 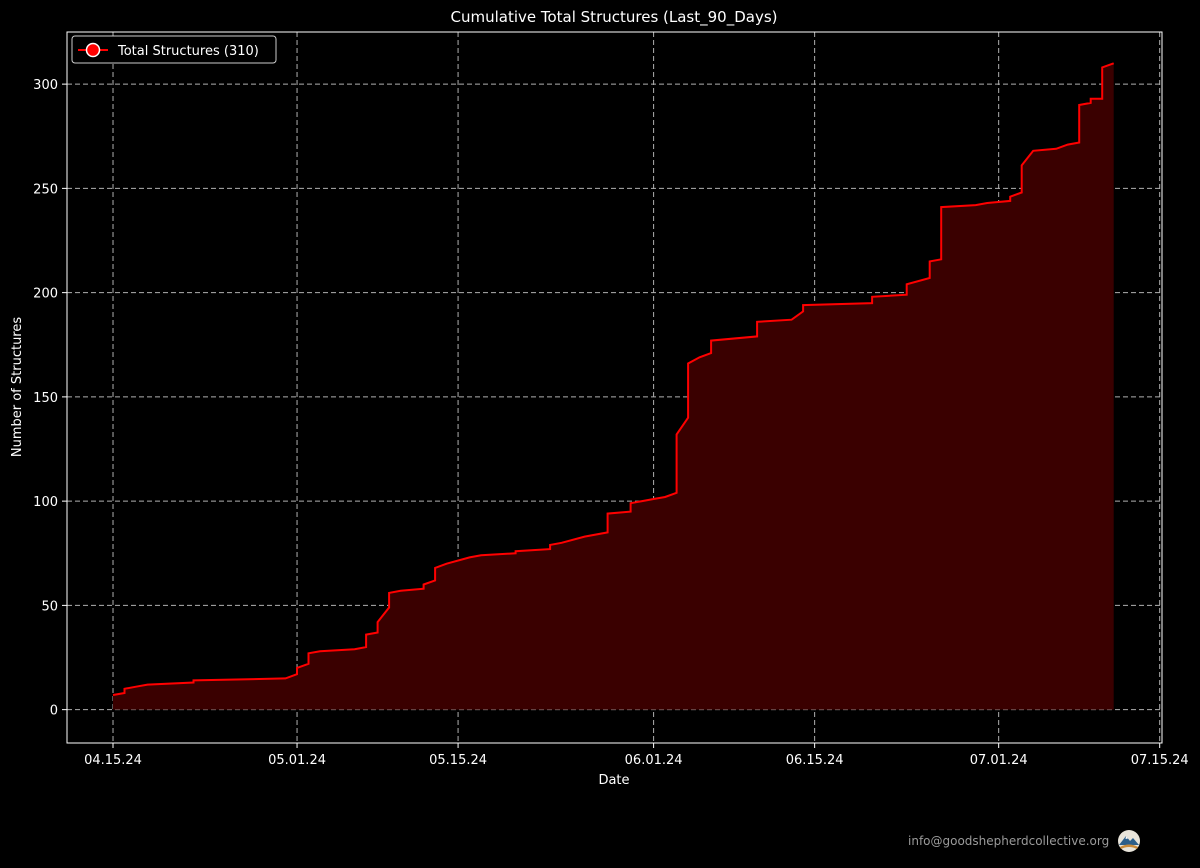 What do you see at coordinates (45, 398) in the screenshot?
I see `y-tick-label: 150` at bounding box center [45, 398].